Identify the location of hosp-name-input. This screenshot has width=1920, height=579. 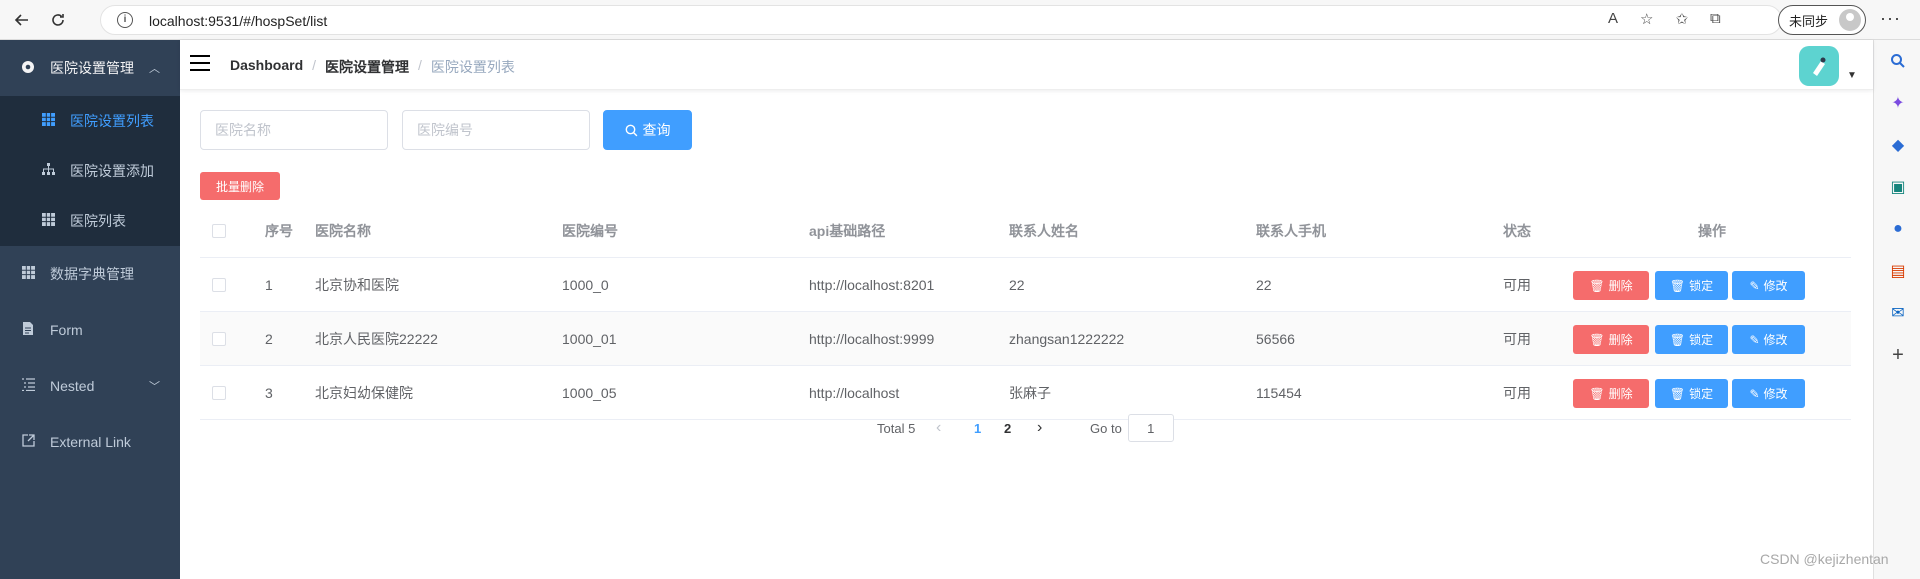
(294, 130).